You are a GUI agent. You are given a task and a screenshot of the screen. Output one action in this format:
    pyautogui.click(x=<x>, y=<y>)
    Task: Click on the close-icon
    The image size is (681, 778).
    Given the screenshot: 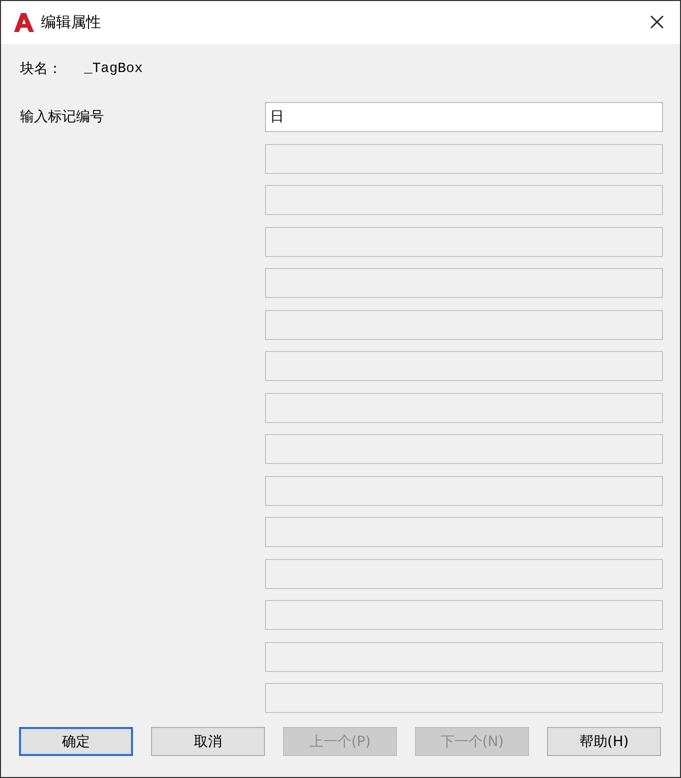 What is the action you would take?
    pyautogui.click(x=657, y=22)
    